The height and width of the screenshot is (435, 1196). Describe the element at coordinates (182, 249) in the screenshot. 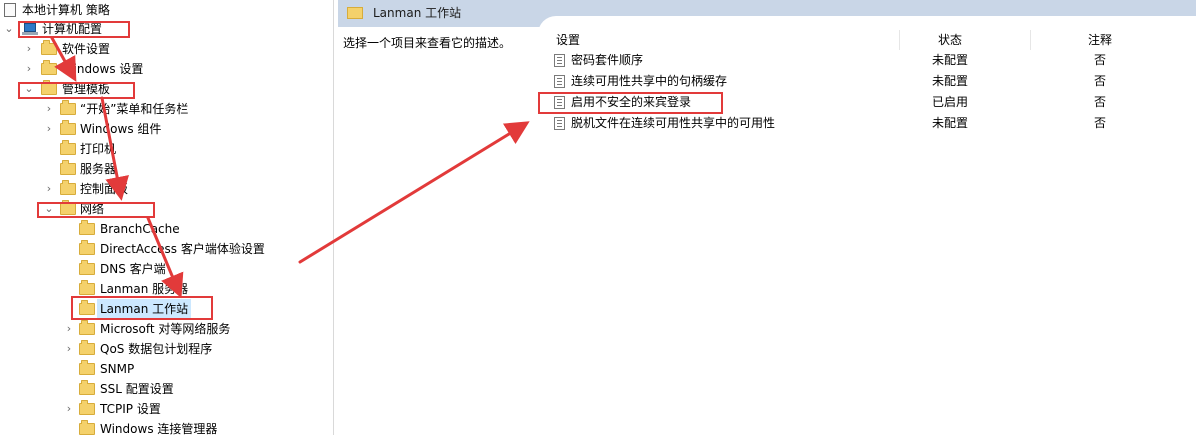

I see `tree-item-label: DirectAccess 客户端体验设置` at that location.